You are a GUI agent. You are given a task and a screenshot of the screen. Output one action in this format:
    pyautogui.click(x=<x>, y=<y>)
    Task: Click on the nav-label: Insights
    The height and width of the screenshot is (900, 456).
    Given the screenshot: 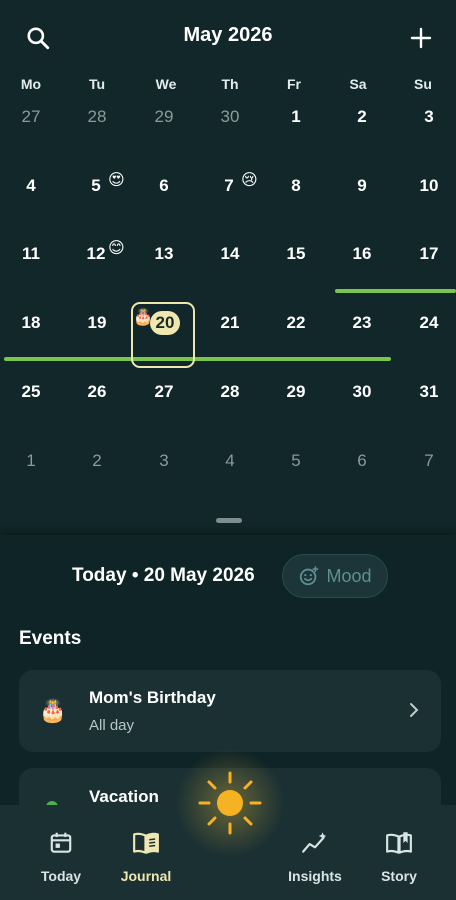 What is the action you would take?
    pyautogui.click(x=315, y=876)
    